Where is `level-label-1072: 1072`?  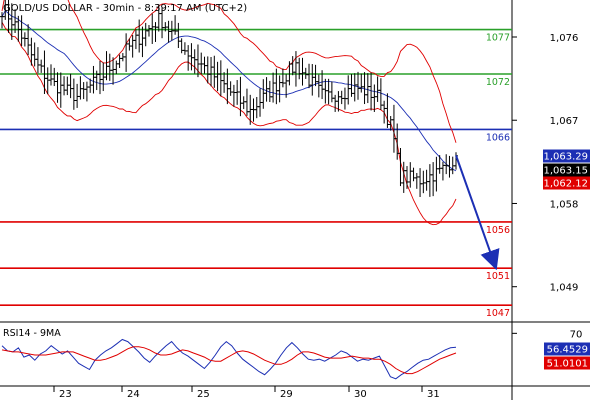
level-label-1072: 1072 is located at coordinates (498, 82).